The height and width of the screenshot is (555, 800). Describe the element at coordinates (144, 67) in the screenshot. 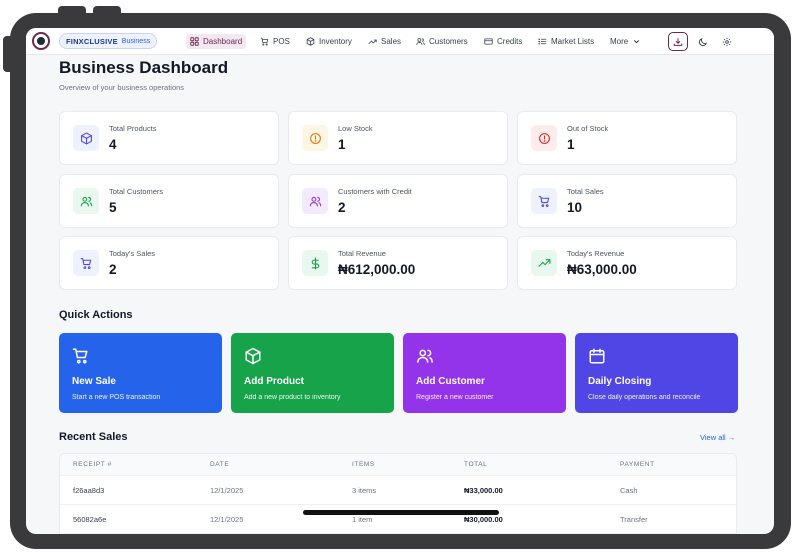

I see `page-title: Business Dashboard` at that location.